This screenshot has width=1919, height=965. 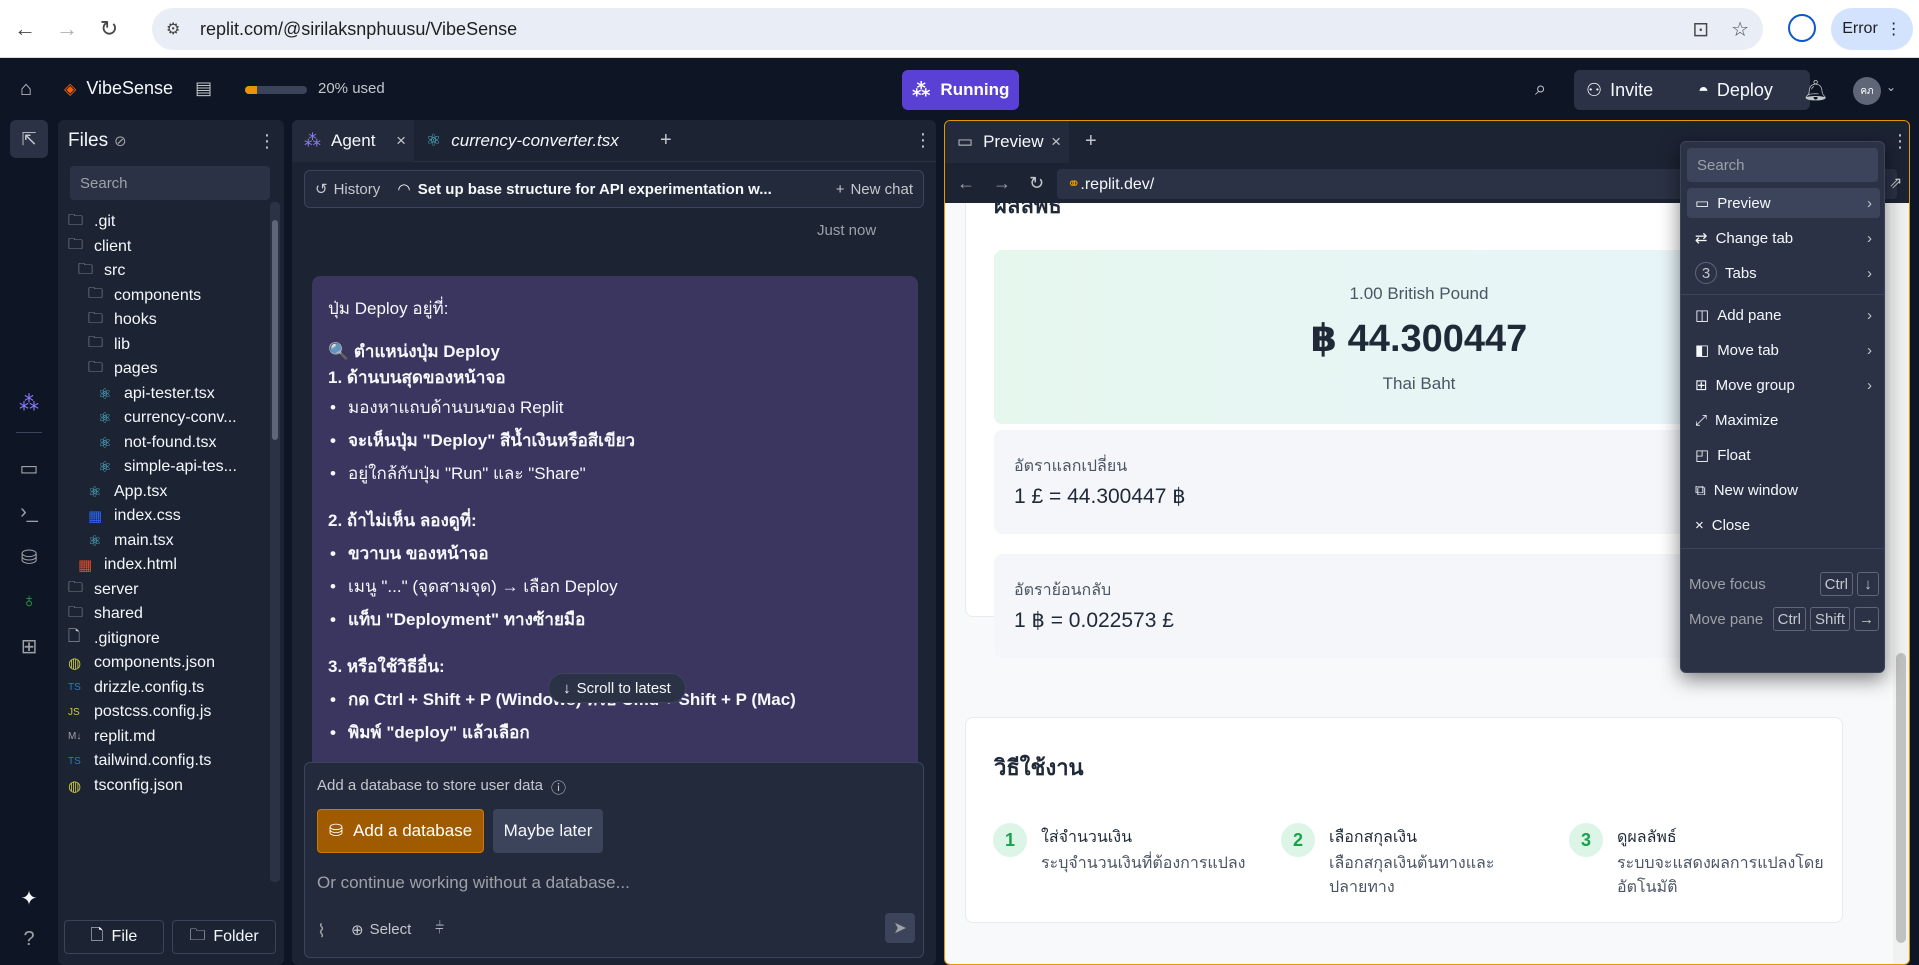 What do you see at coordinates (1783, 203) in the screenshot?
I see `menu-item-preview: ▭ Preview ›` at bounding box center [1783, 203].